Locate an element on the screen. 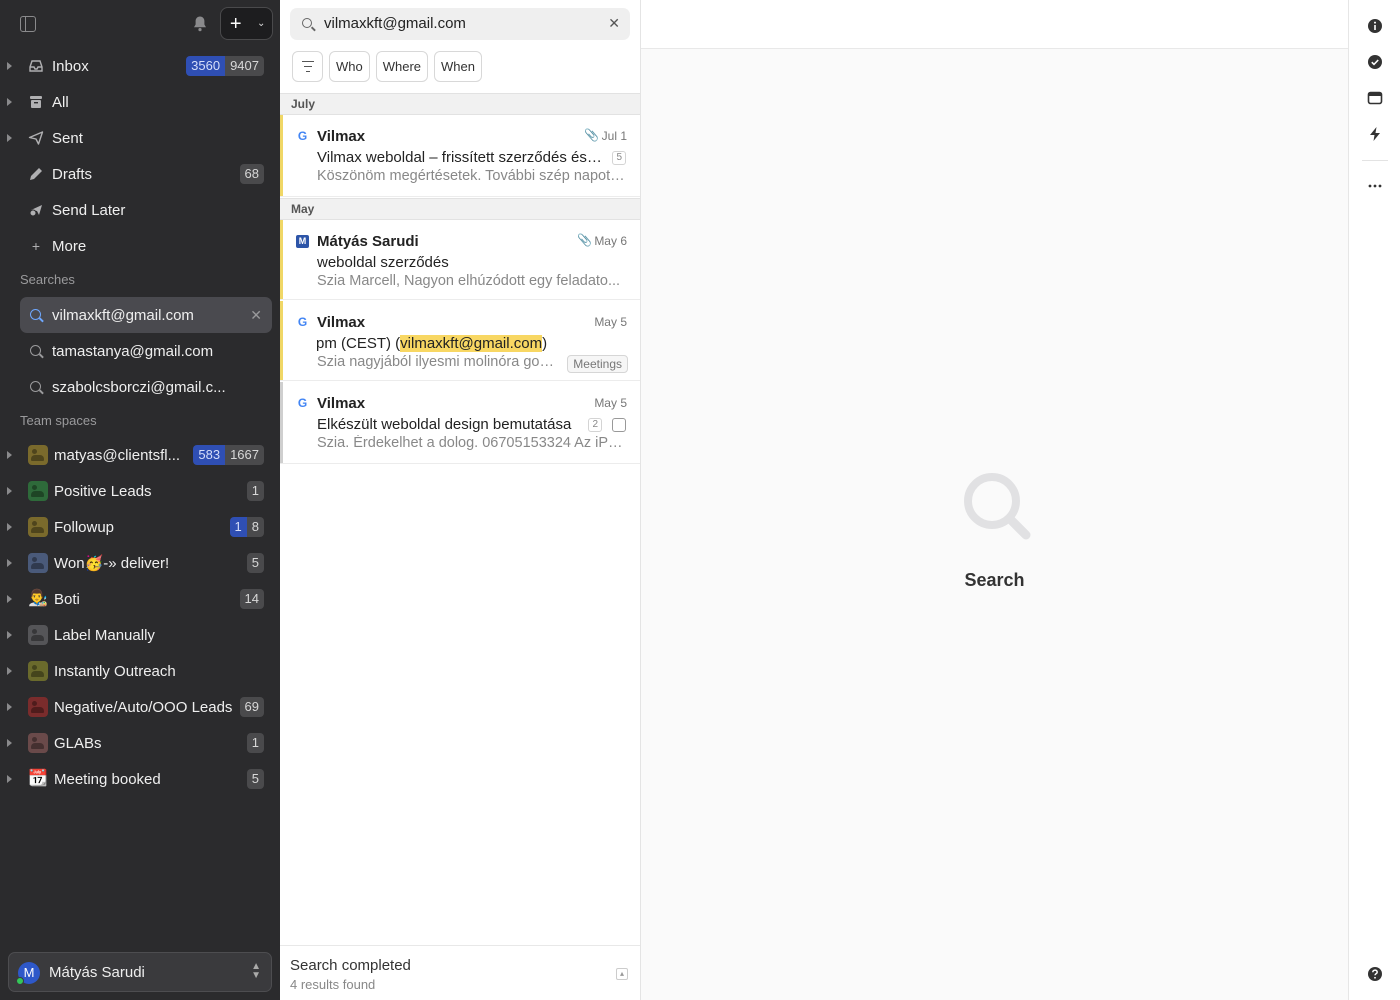 The width and height of the screenshot is (1400, 1000). badge-gray: 9407 is located at coordinates (244, 66).